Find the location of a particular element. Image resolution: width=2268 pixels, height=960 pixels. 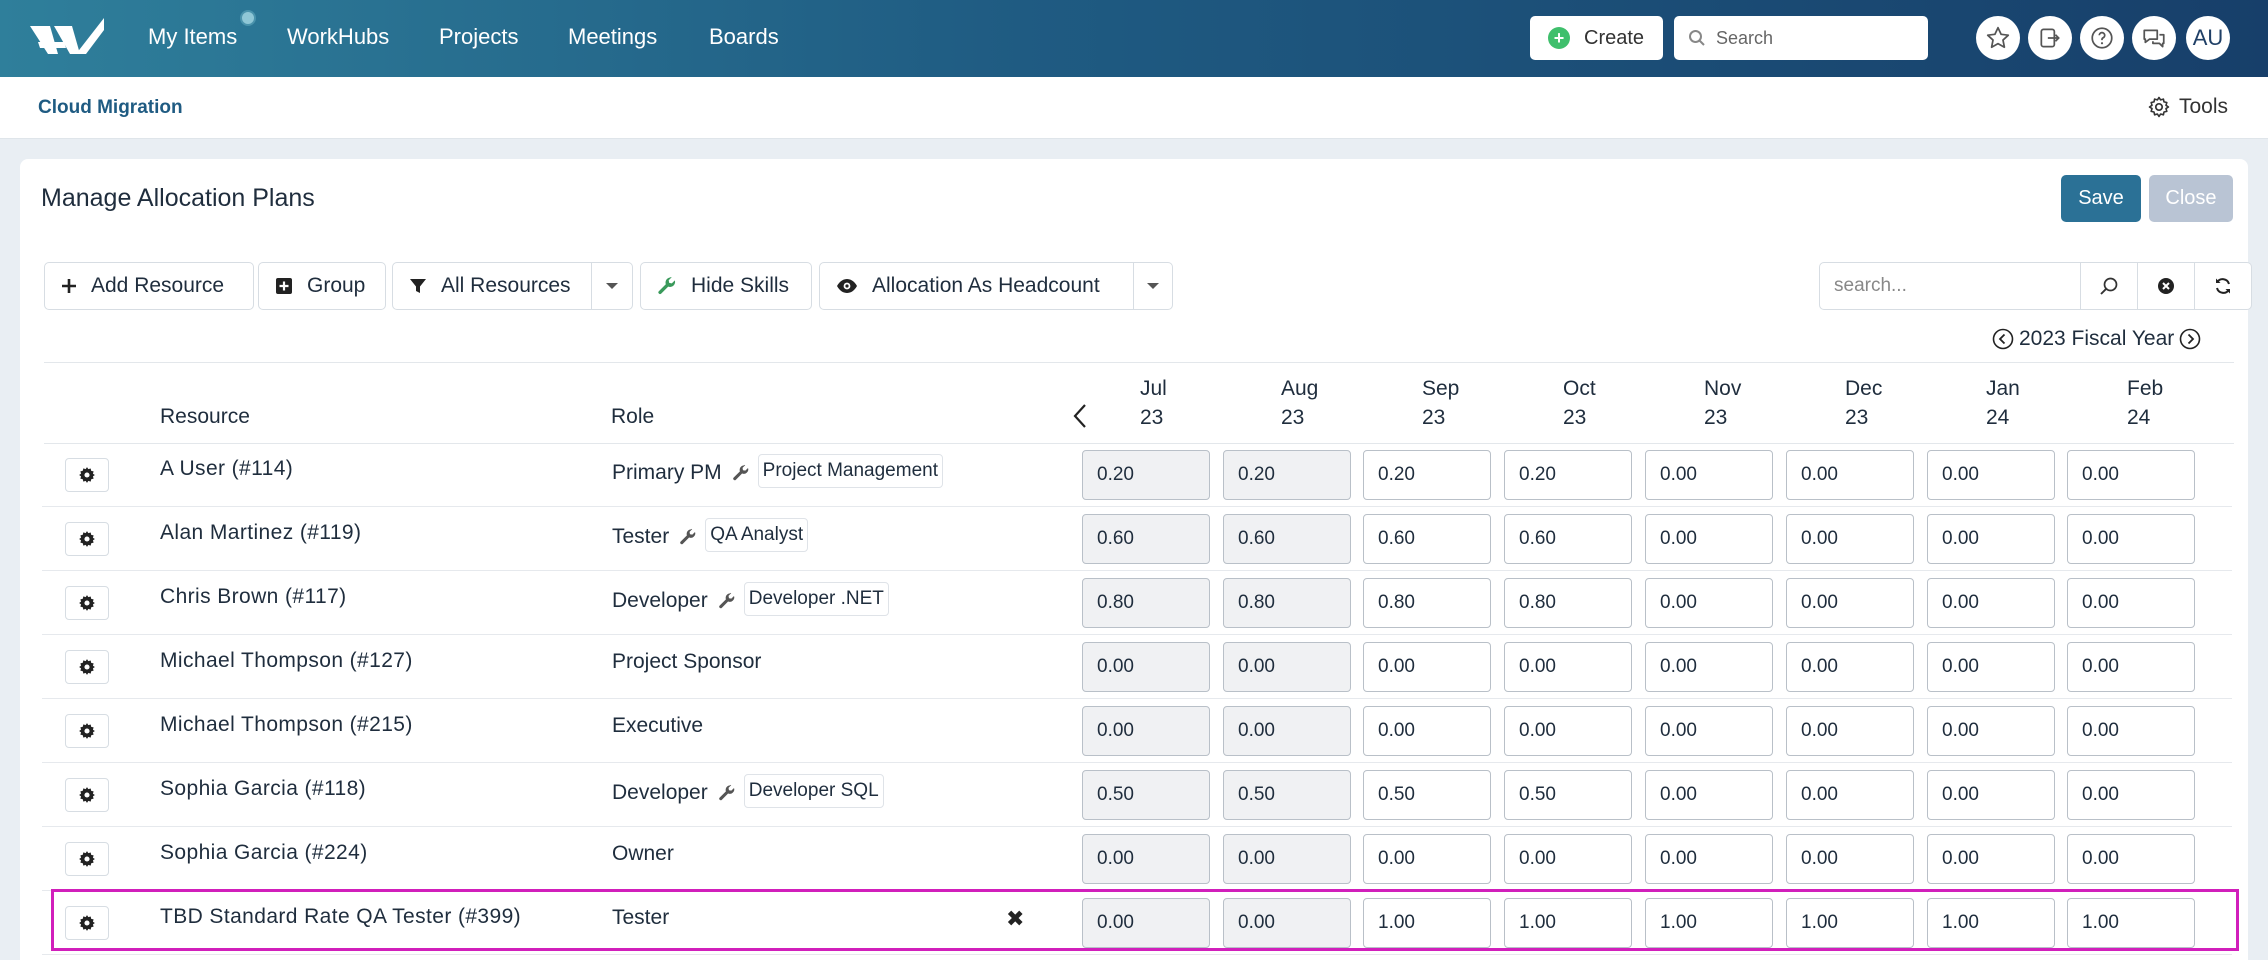

grid-search-field is located at coordinates (1950, 286).